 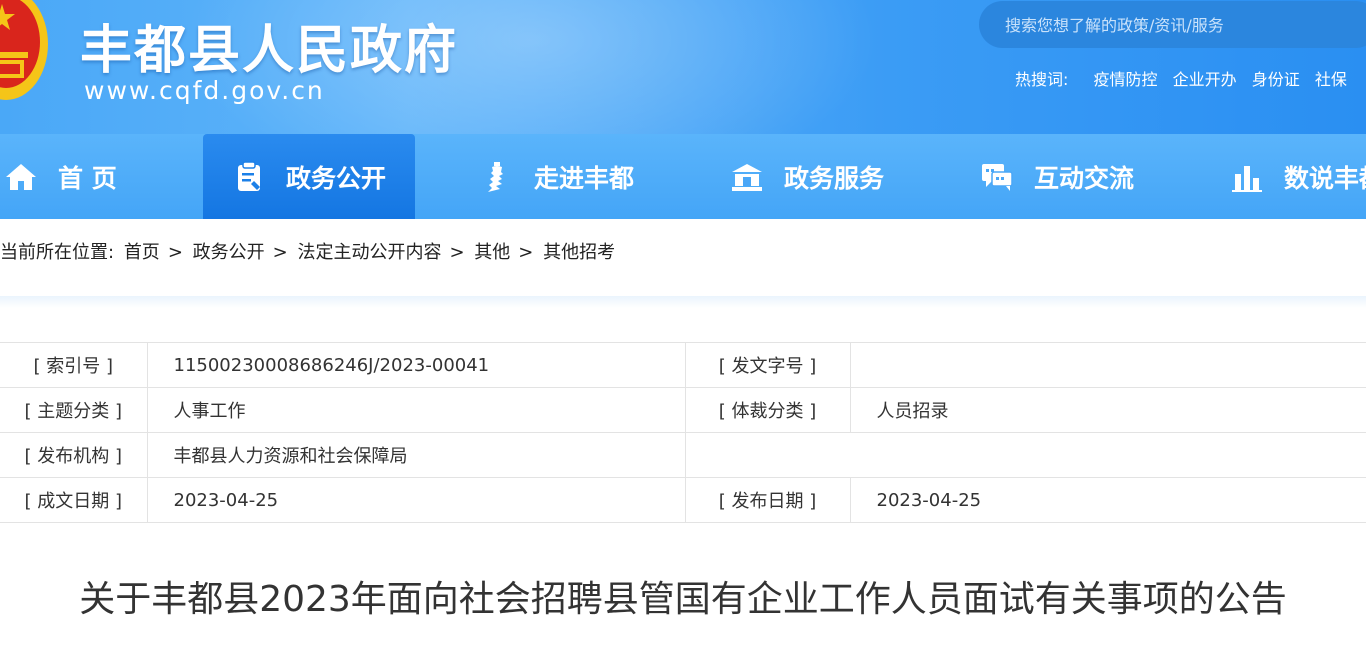 I want to click on hot-word-link: 社保, so click(x=1331, y=79).